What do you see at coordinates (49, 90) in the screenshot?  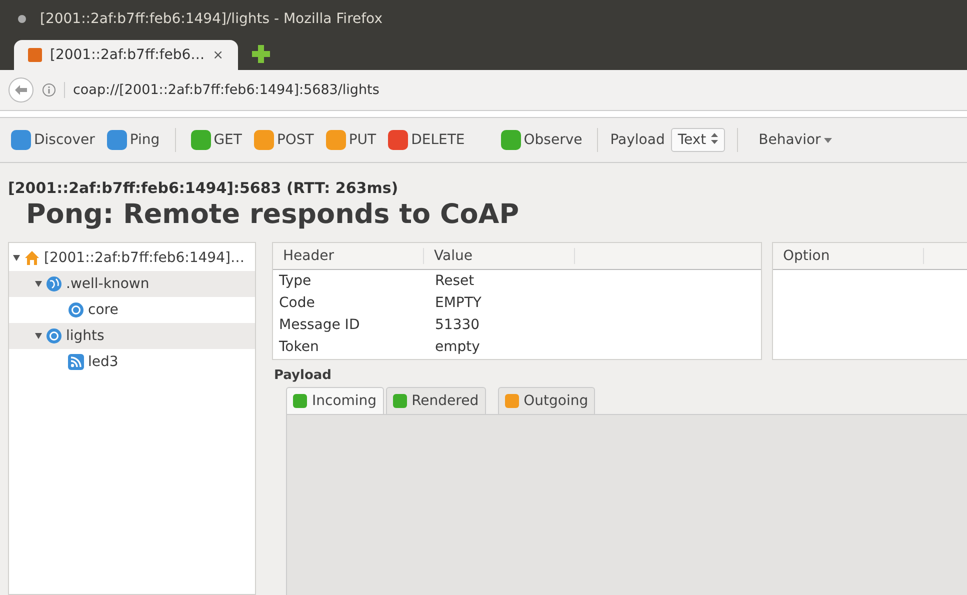 I see `info-icon` at bounding box center [49, 90].